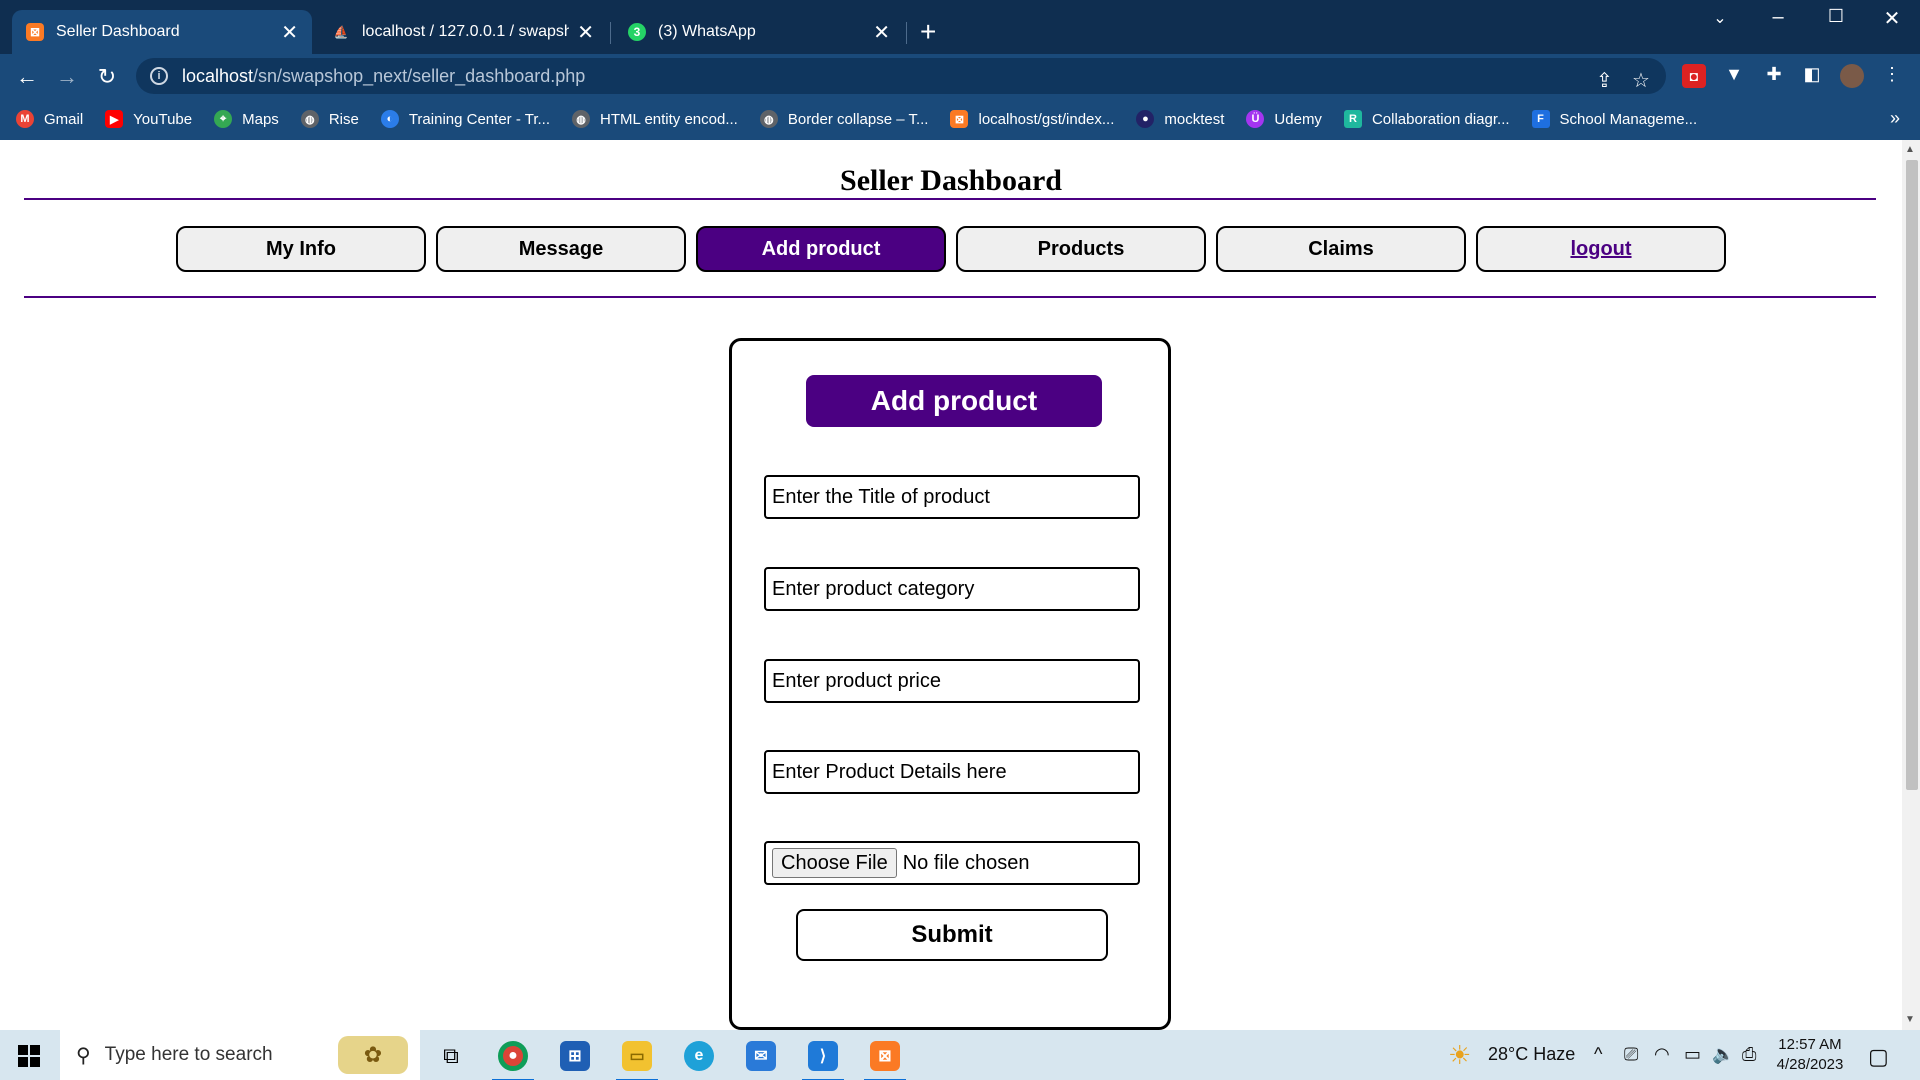 This screenshot has height=1080, width=1920. What do you see at coordinates (1694, 76) in the screenshot?
I see `mcafee-extension-icon: ◘` at bounding box center [1694, 76].